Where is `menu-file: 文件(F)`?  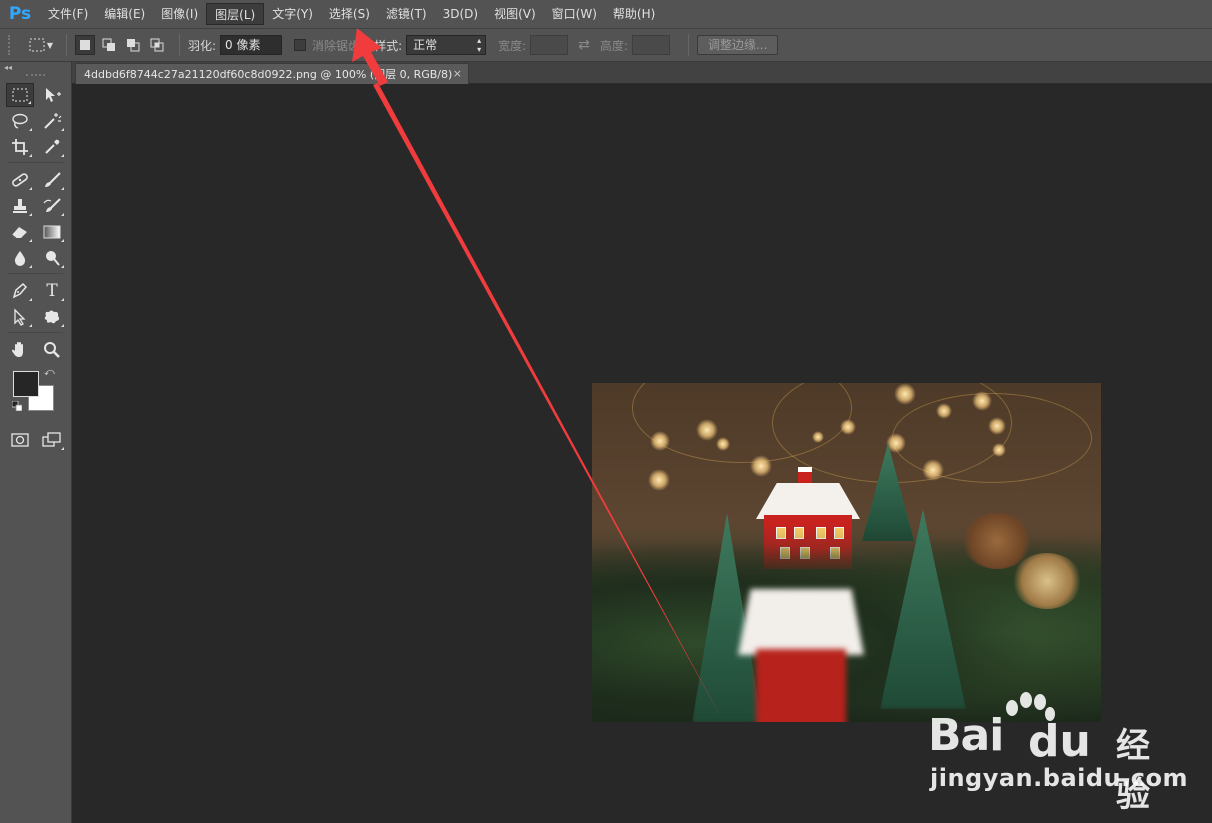
menu-file: 文件(F) is located at coordinates (68, 14).